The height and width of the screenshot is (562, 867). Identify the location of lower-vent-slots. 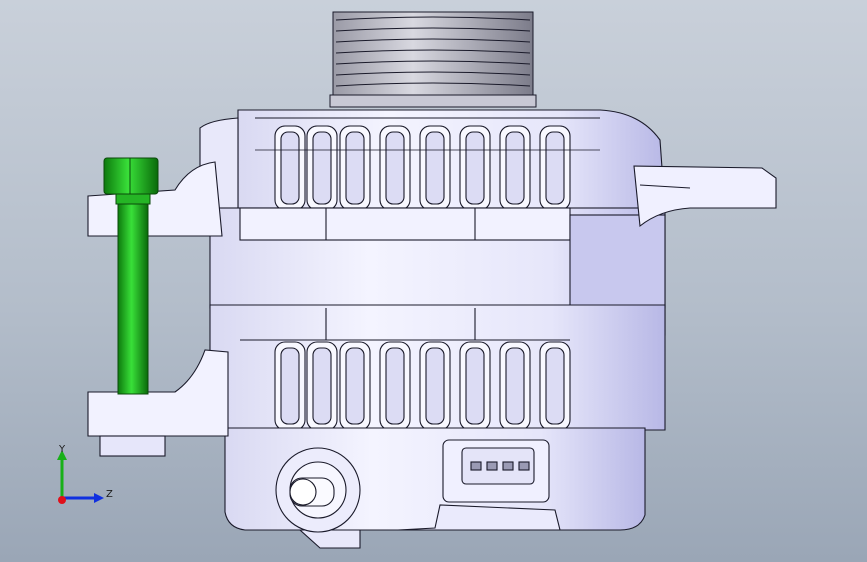
(422, 386).